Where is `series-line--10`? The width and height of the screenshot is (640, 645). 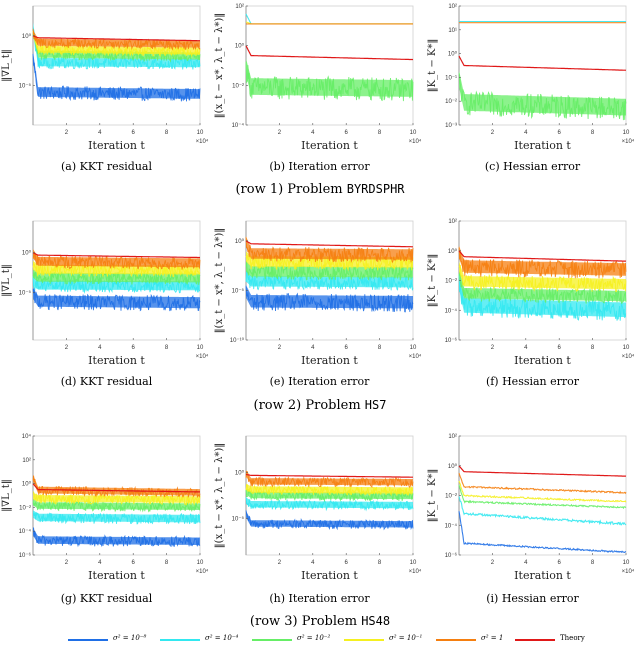 series-line--10 is located at coordinates (329, 19).